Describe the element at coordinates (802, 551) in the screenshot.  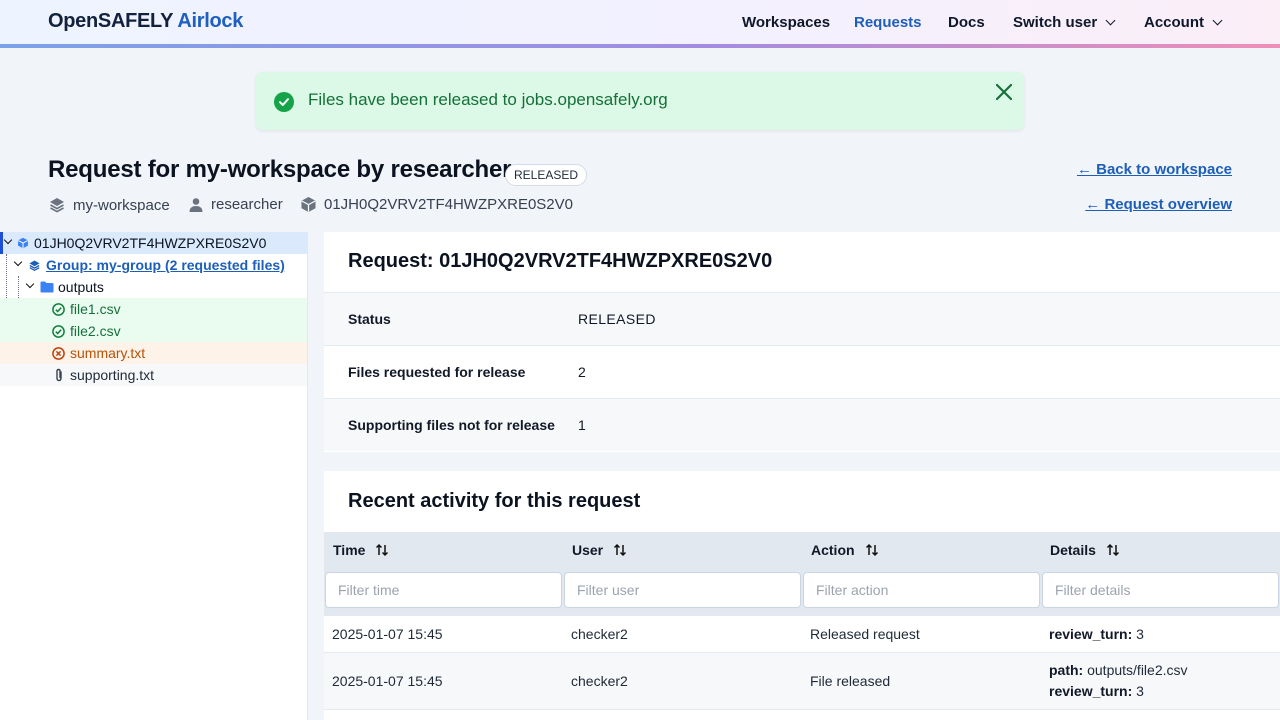
I see `activity-table-header: Time User Action Details` at that location.